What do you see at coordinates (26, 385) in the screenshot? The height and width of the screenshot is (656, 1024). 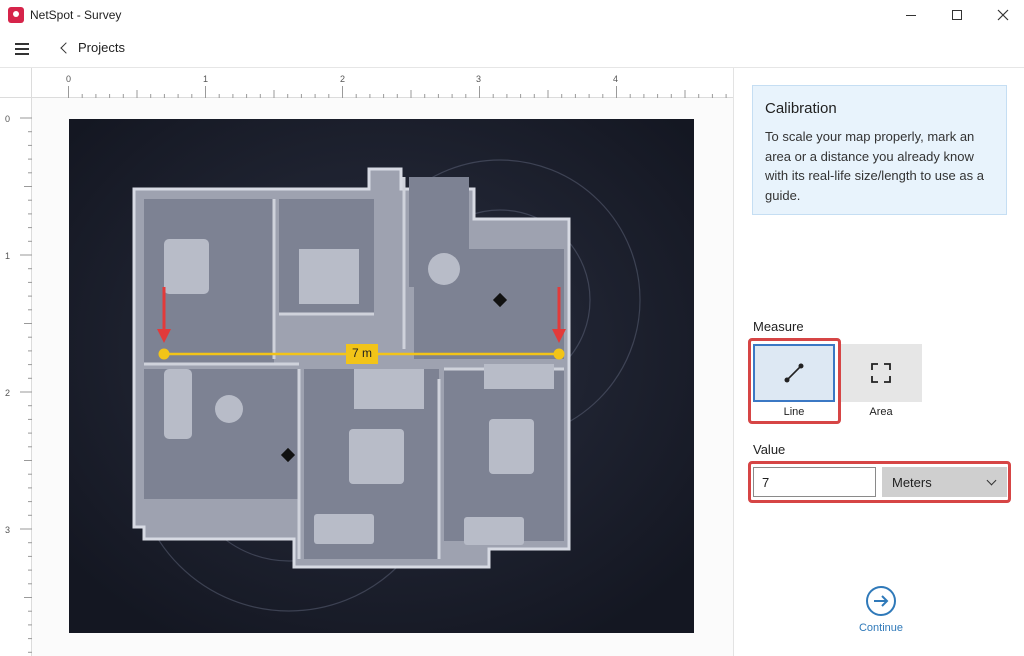 I see `vertical-ruler-ticks` at bounding box center [26, 385].